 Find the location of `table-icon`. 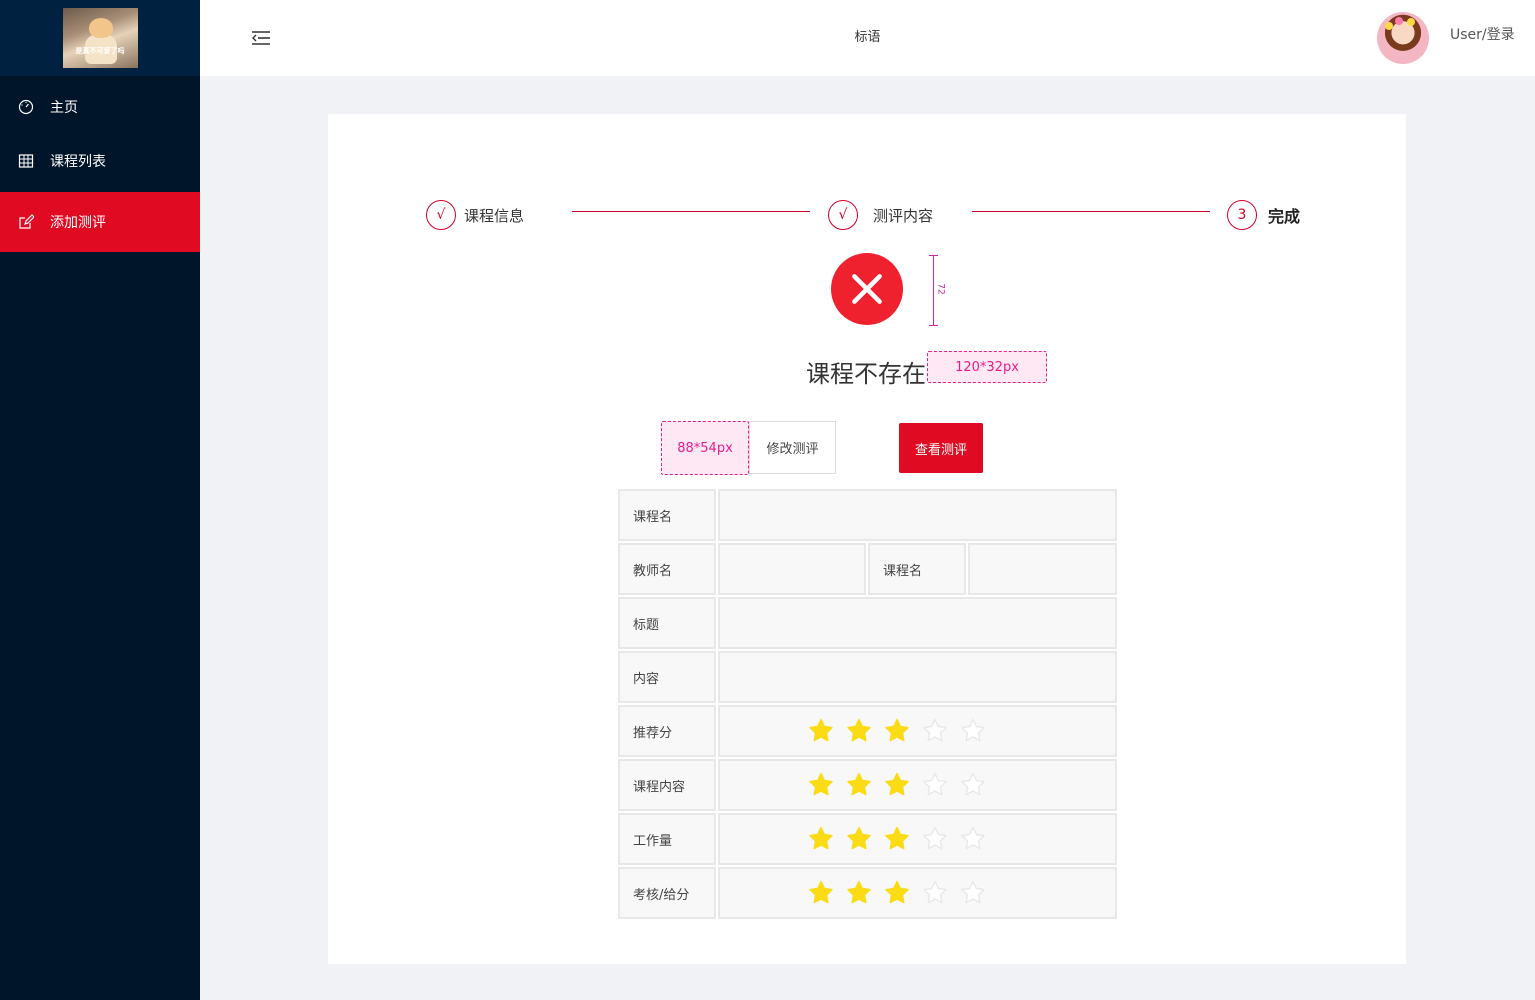

table-icon is located at coordinates (26, 161).